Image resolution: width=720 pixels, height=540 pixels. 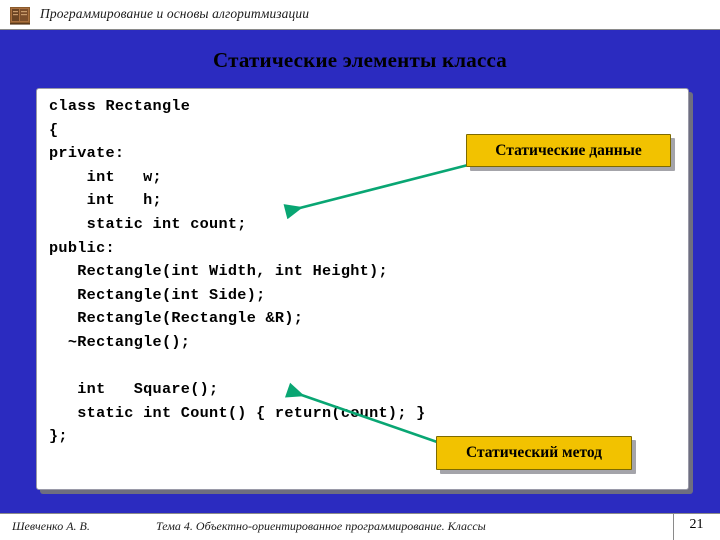 I want to click on callout-static-data: Статические данные, so click(x=568, y=150).